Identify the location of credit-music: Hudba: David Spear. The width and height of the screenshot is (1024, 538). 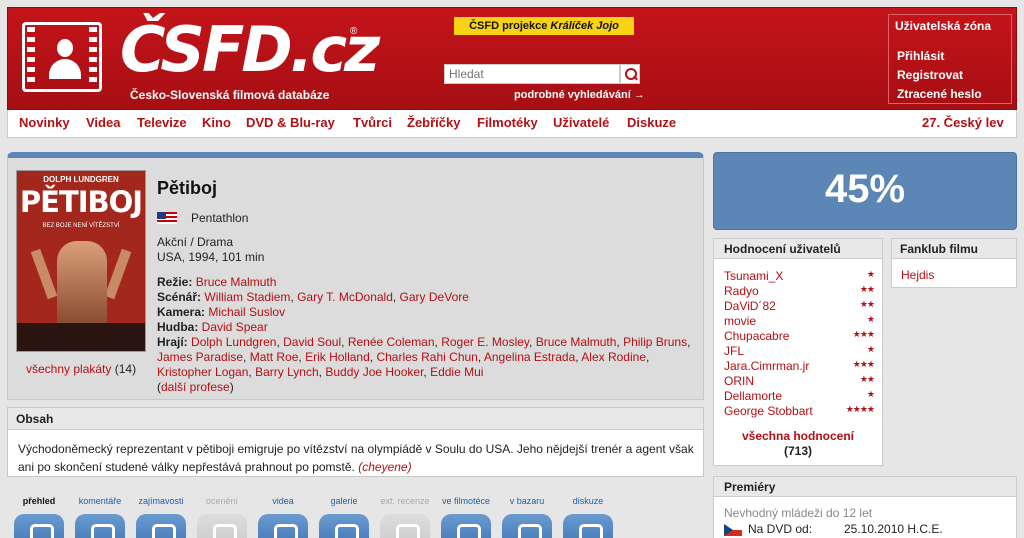
(212, 327).